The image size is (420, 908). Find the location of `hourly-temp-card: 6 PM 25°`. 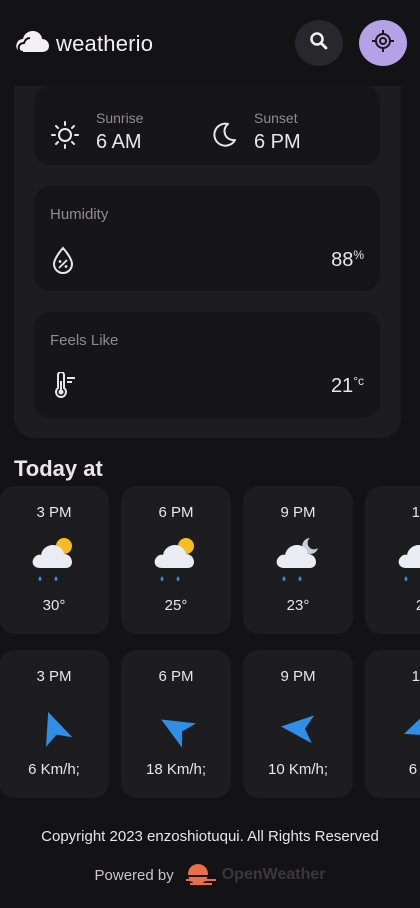

hourly-temp-card: 6 PM 25° is located at coordinates (176, 560).